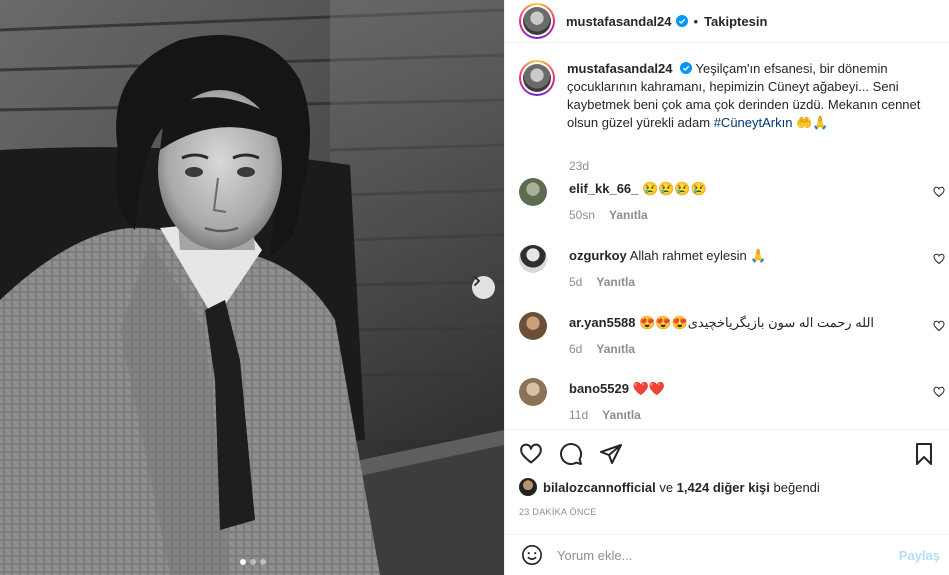  I want to click on caption-time: 23d, so click(579, 166).